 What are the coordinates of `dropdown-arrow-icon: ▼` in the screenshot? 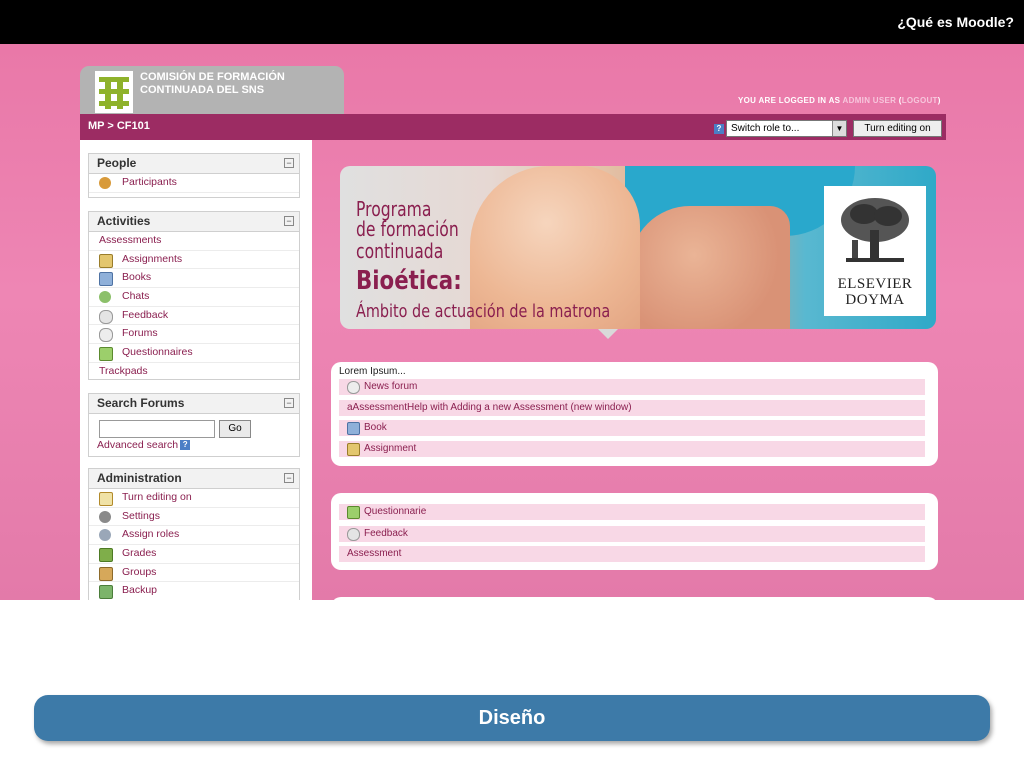 It's located at (839, 128).